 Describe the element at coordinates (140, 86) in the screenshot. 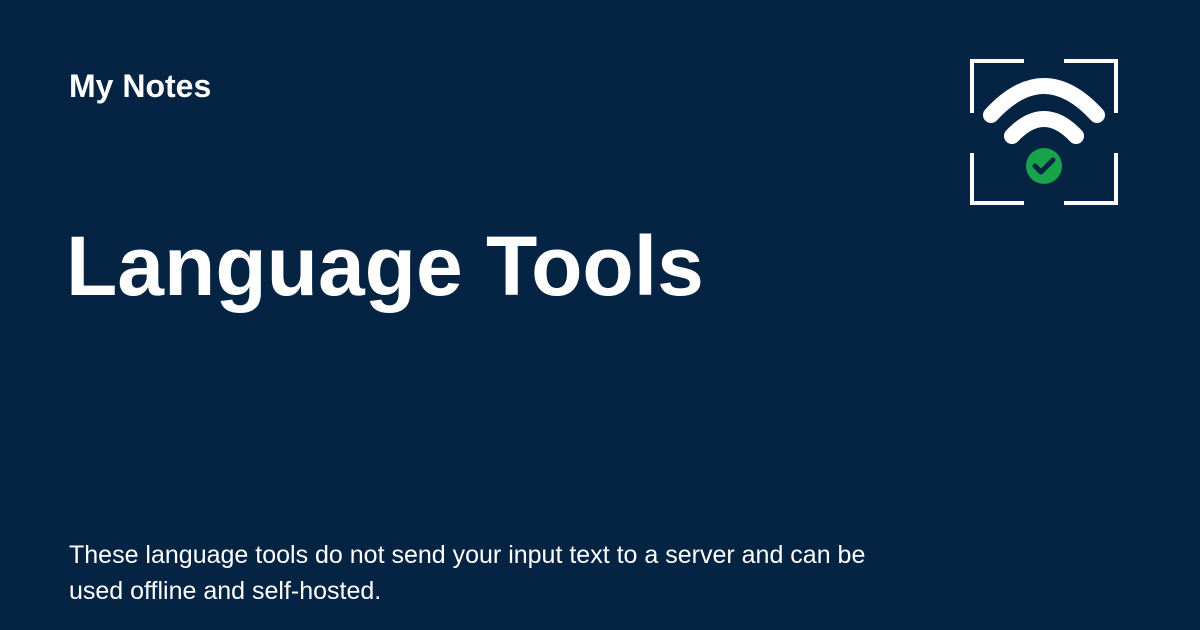

I see `site-name: My Notes` at that location.